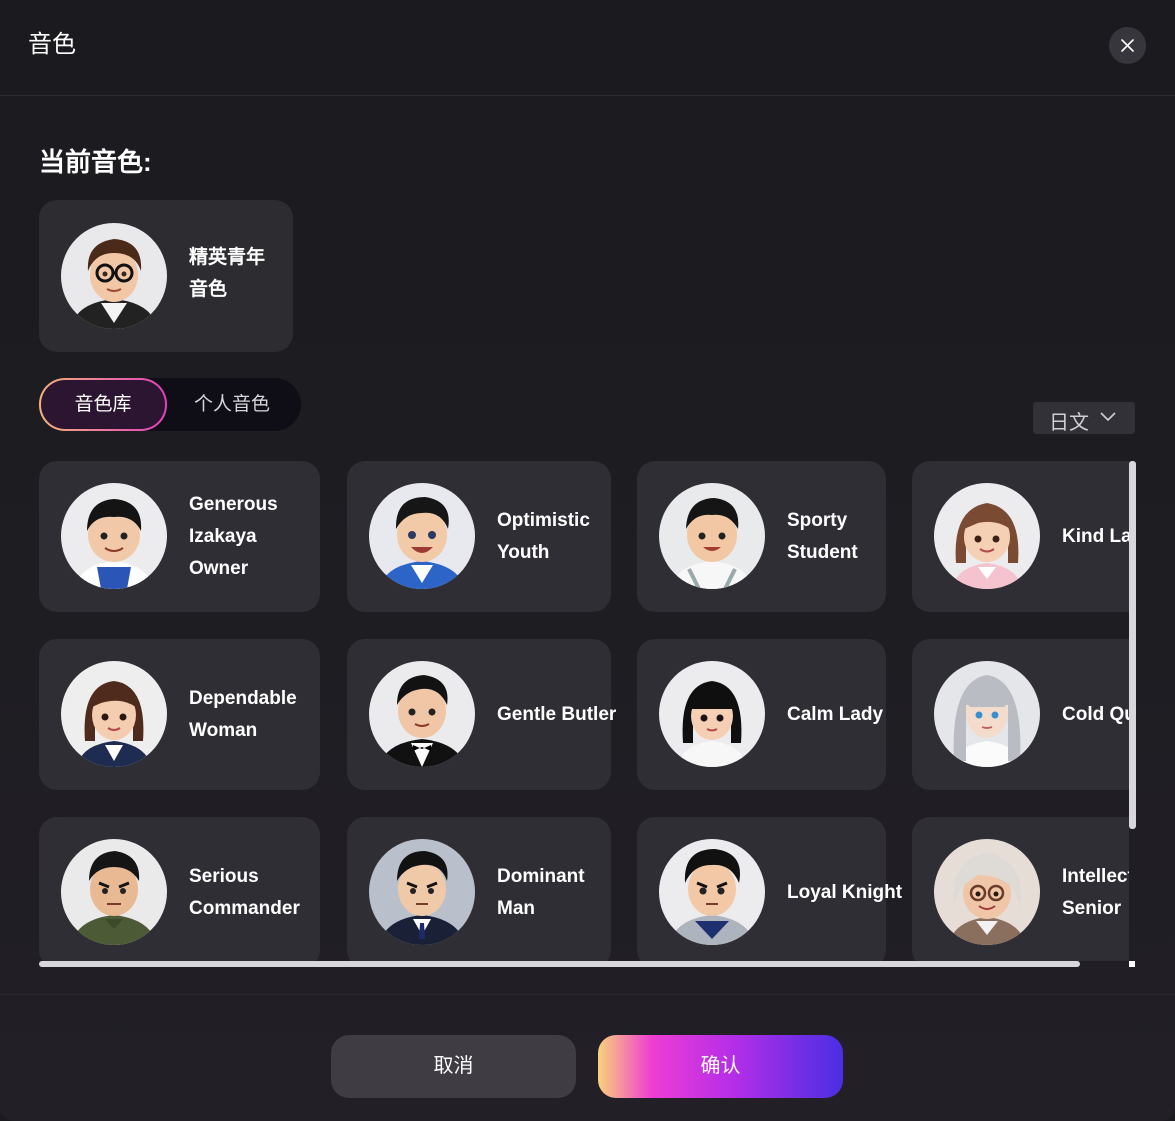 The width and height of the screenshot is (1175, 1121). I want to click on vertical-scrollbar, so click(1132, 645).